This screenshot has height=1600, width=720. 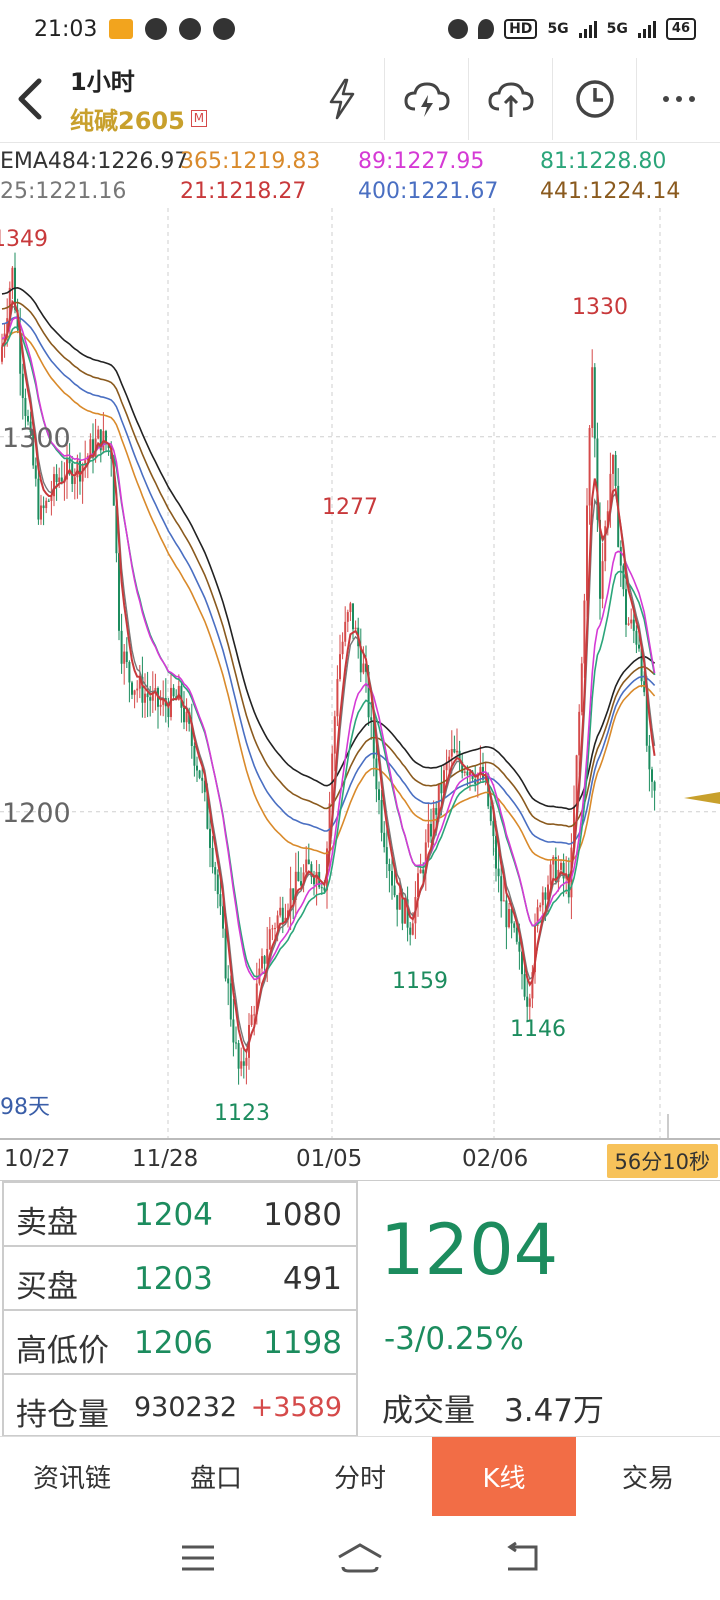 What do you see at coordinates (504, 1476) in the screenshot?
I see `tab-kline: K线` at bounding box center [504, 1476].